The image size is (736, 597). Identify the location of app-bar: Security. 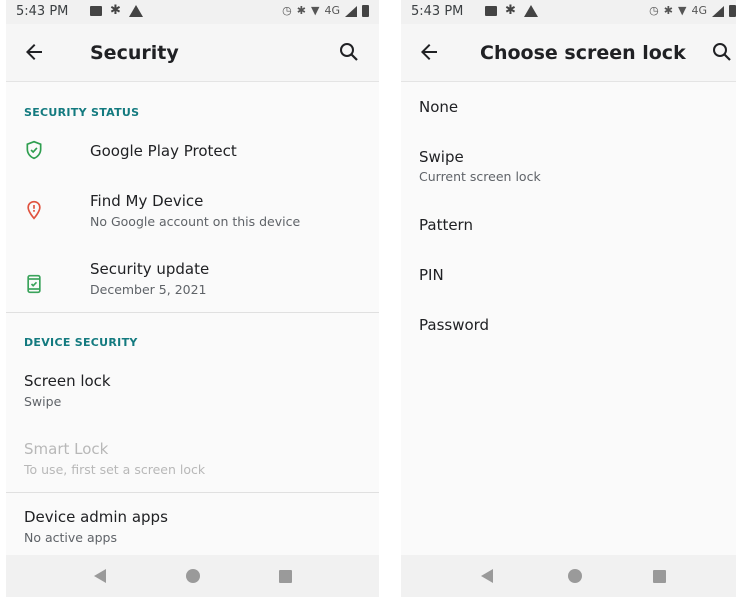
(192, 53).